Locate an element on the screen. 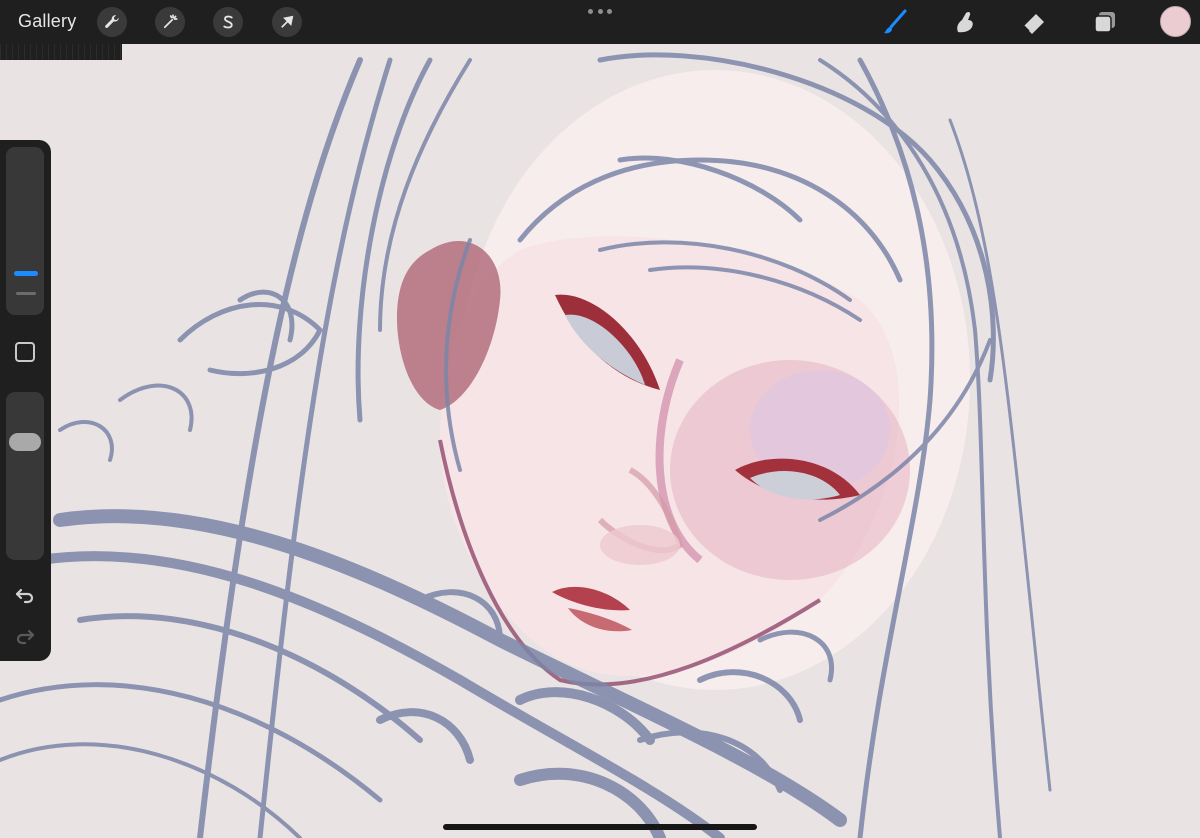 This screenshot has height=838, width=1200. smudge-icon is located at coordinates (964, 22).